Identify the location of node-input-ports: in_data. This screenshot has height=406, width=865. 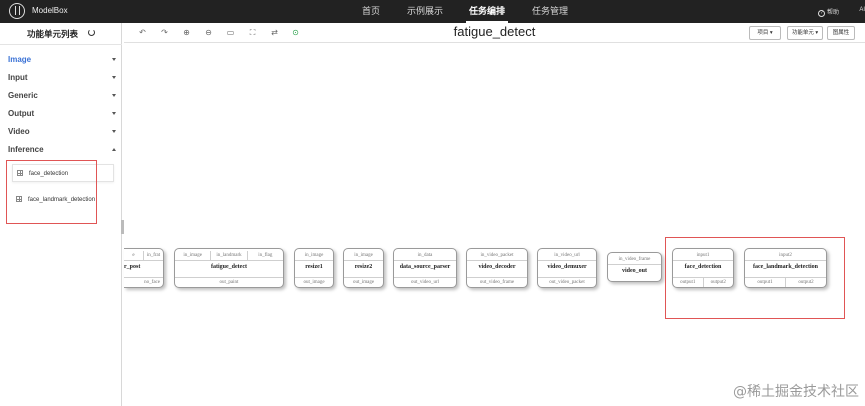
(425, 256).